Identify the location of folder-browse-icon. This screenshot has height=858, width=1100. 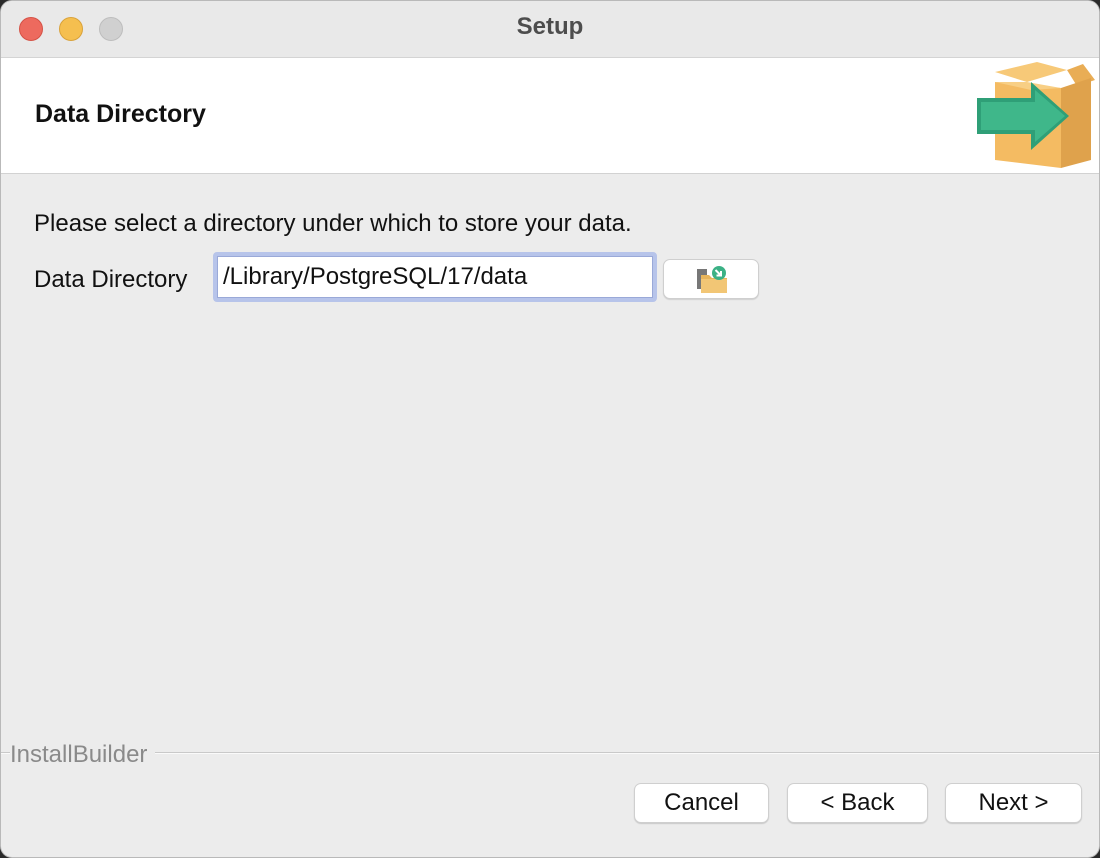
(712, 279).